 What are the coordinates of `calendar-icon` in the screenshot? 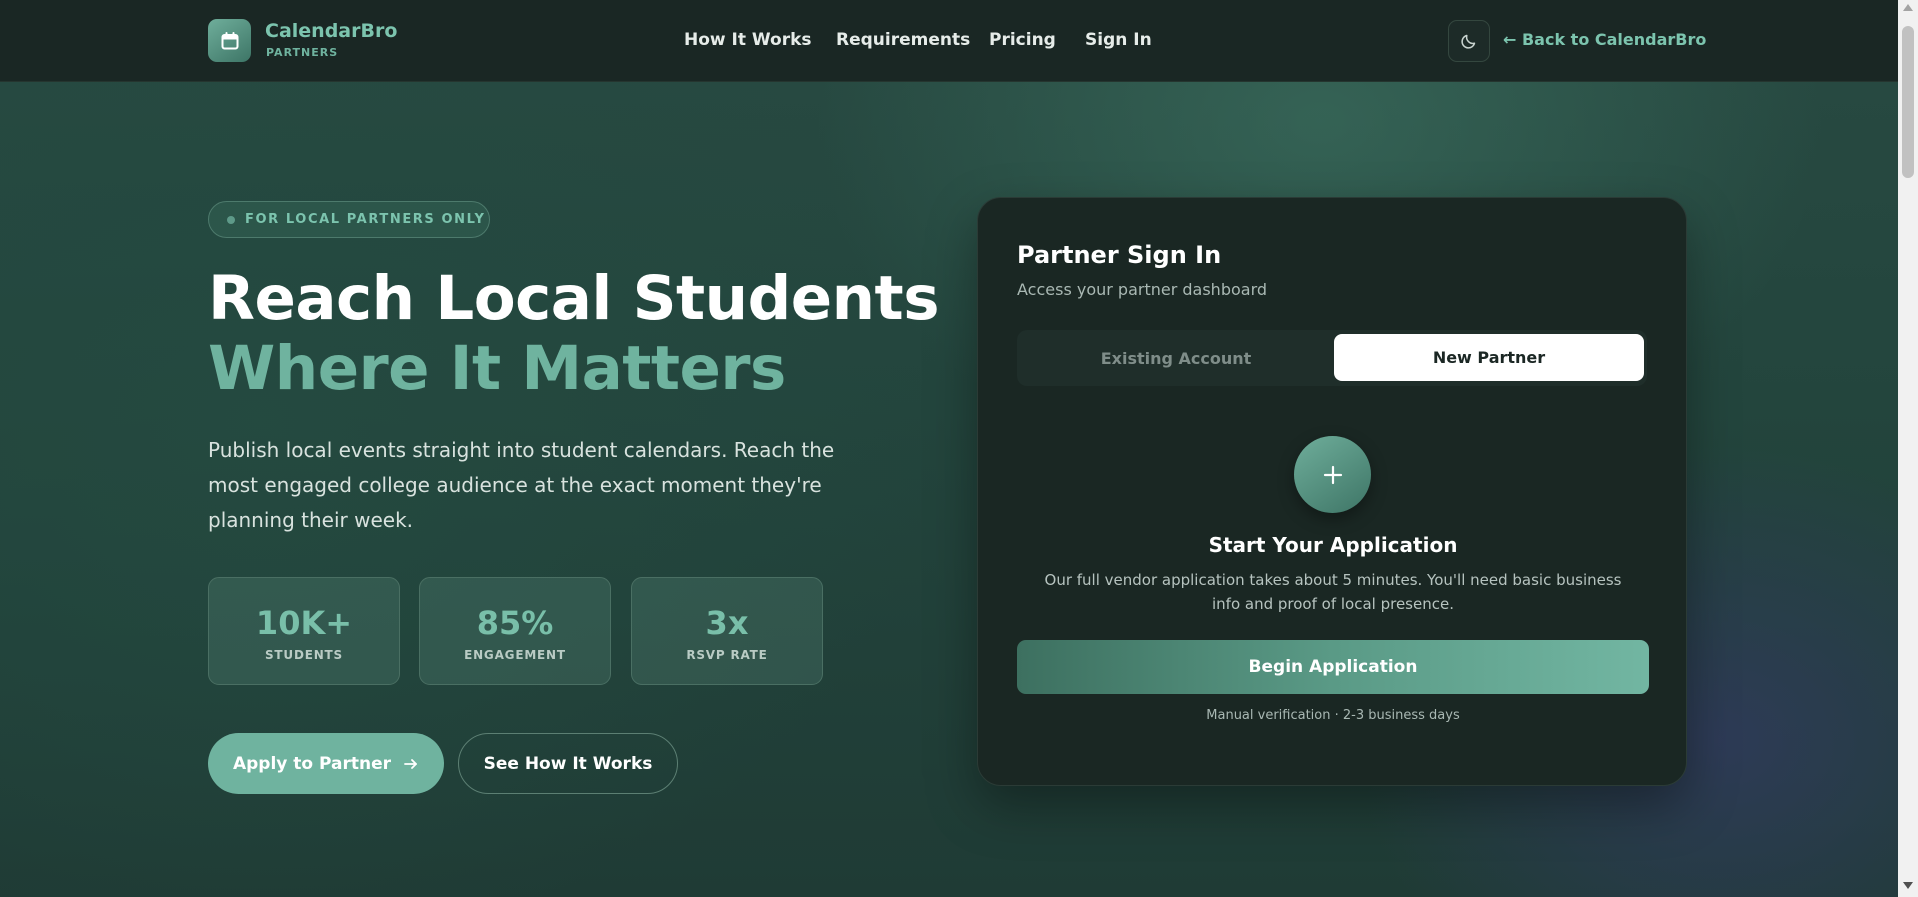 It's located at (229, 40).